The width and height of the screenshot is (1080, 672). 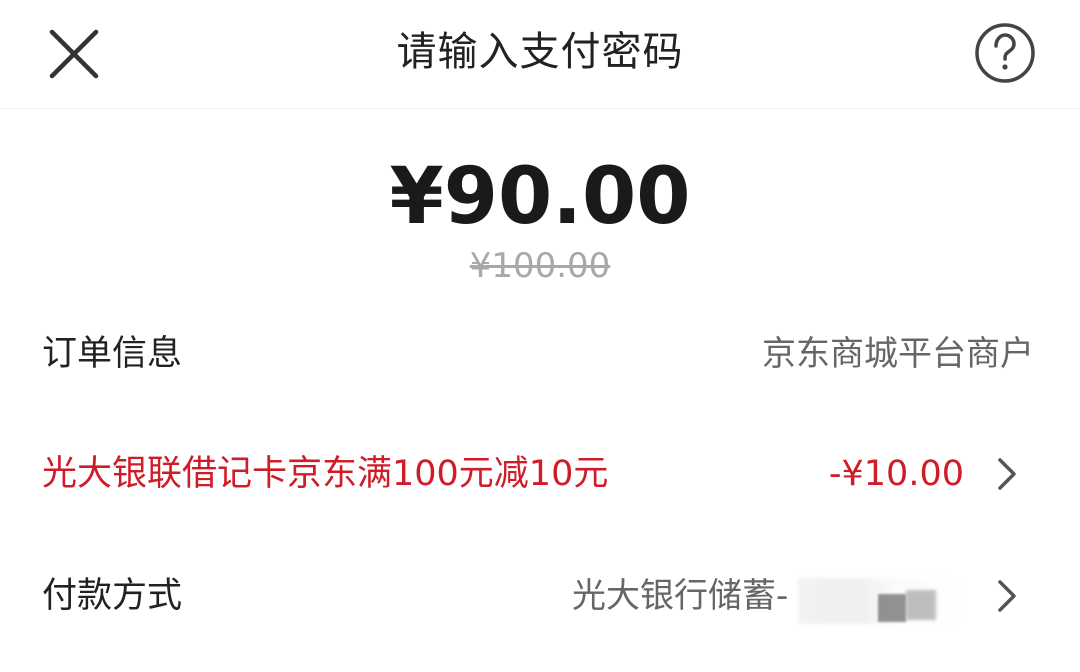 I want to click on order-info-row: 订单信息 京东商城平台商户, so click(x=540, y=354).